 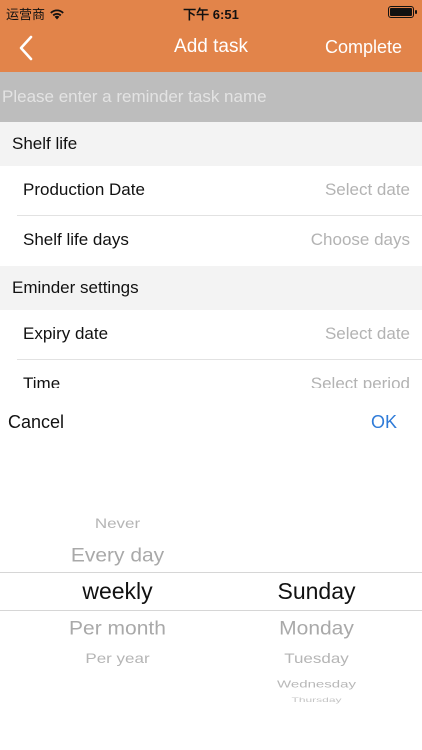 I want to click on battery-icon, so click(x=402, y=12).